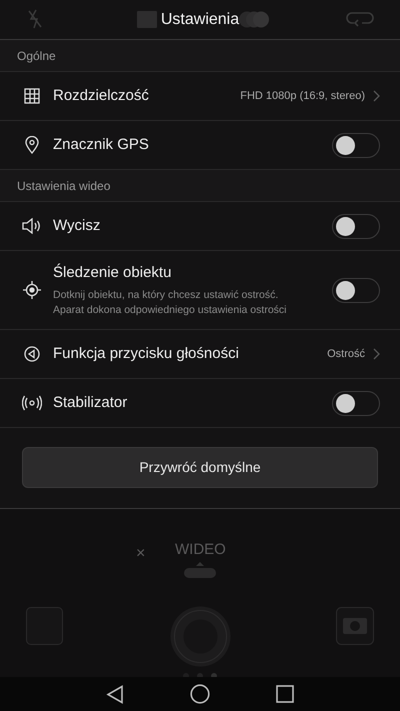 This screenshot has height=711, width=400. Describe the element at coordinates (101, 96) in the screenshot. I see `setting-label: Rozdzielczość` at that location.